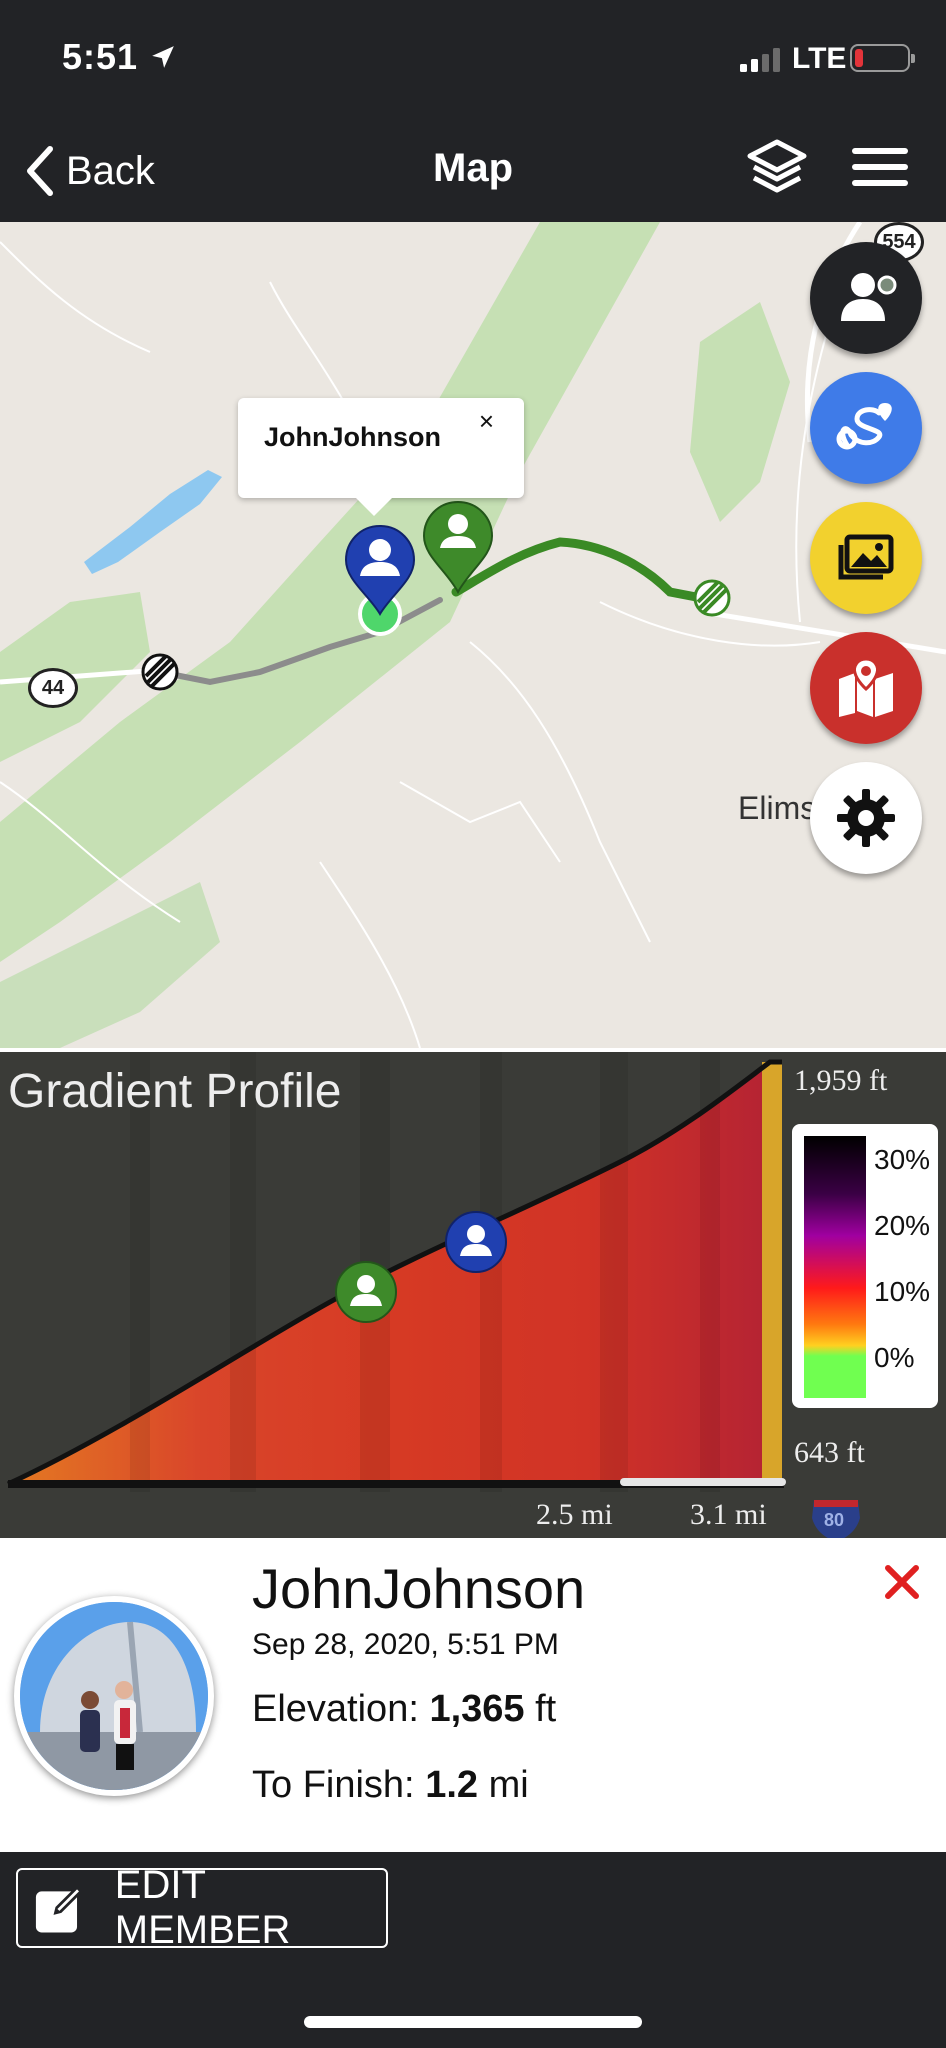  Describe the element at coordinates (859, 58) in the screenshot. I see `battery-level` at that location.